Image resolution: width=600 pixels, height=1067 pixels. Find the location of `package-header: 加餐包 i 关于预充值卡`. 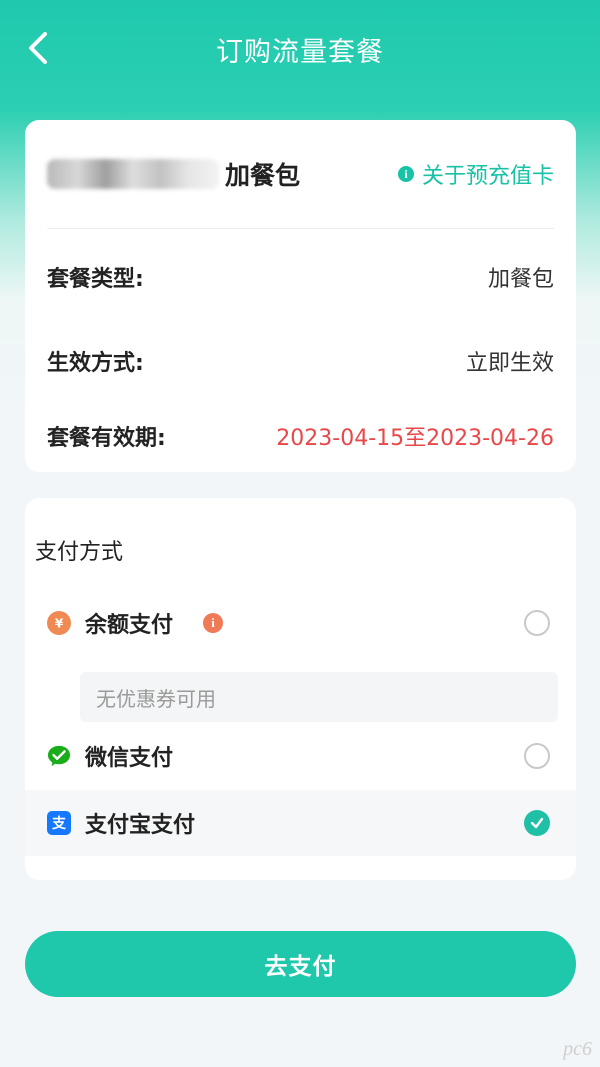

package-header: 加餐包 i 关于预充值卡 is located at coordinates (300, 174).